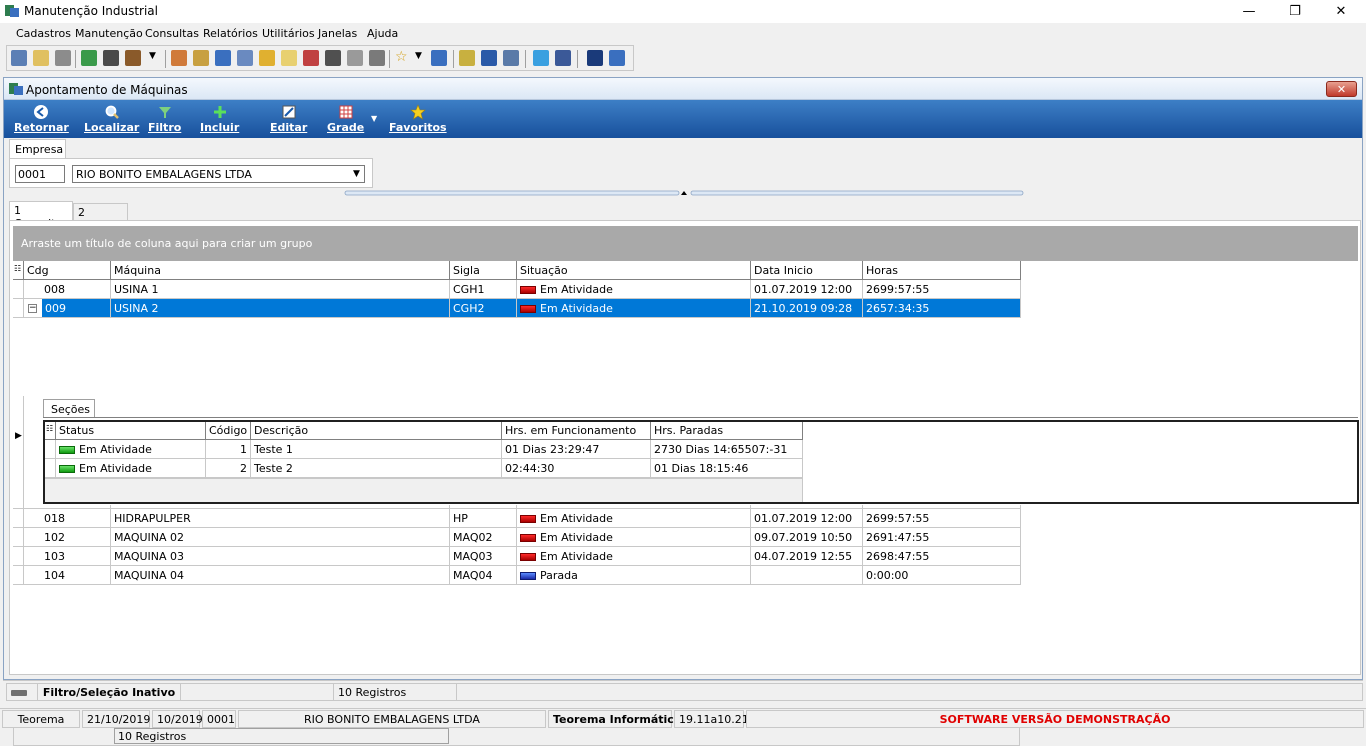  What do you see at coordinates (164, 119) in the screenshot?
I see `filtro-button: Filtro` at bounding box center [164, 119].